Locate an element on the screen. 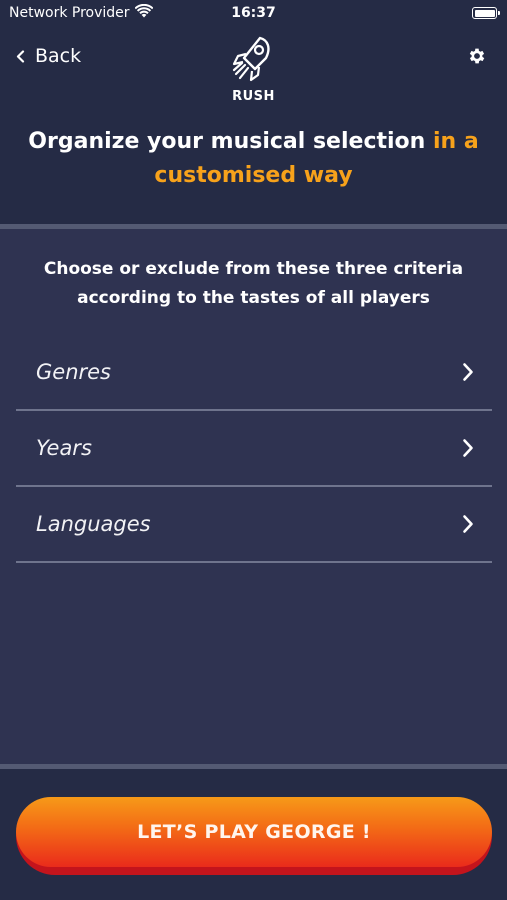 Image resolution: width=507 pixels, height=900 pixels. chevron-left-icon is located at coordinates (20, 56).